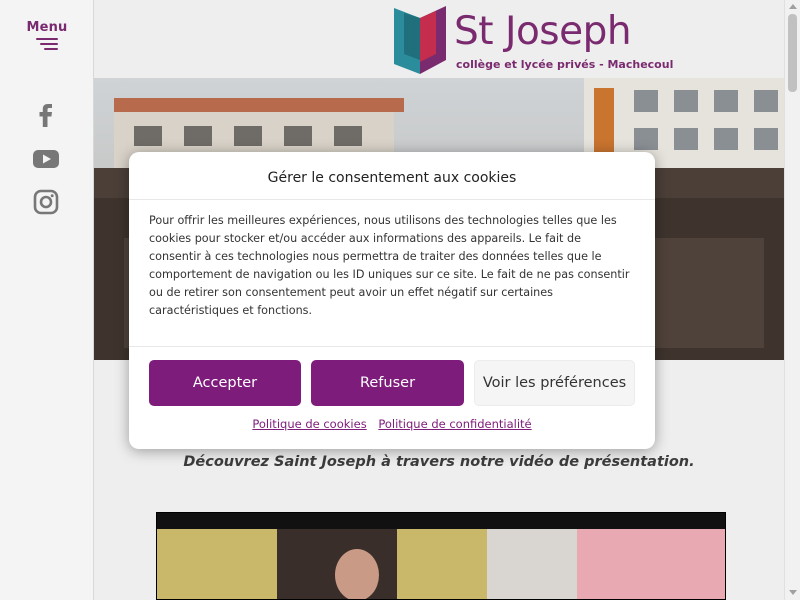 Image resolution: width=800 pixels, height=600 pixels. I want to click on view-preferences-button: Voir les préférences, so click(554, 383).